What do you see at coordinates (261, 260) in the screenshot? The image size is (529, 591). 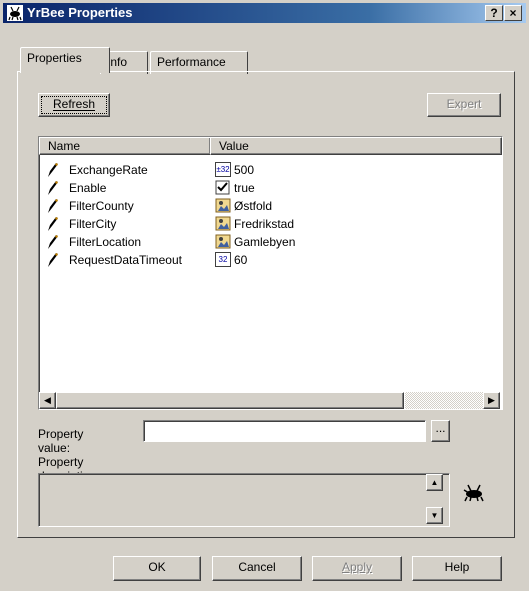 I see `property-row-requestdatatimeout: RequestDataTimeout 32 60` at bounding box center [261, 260].